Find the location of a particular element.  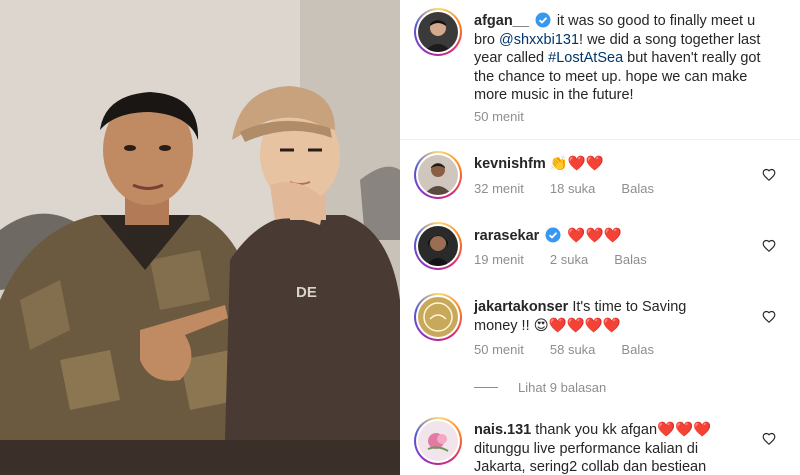

comment-text-line1: thank you kk afgan is located at coordinates (596, 430).